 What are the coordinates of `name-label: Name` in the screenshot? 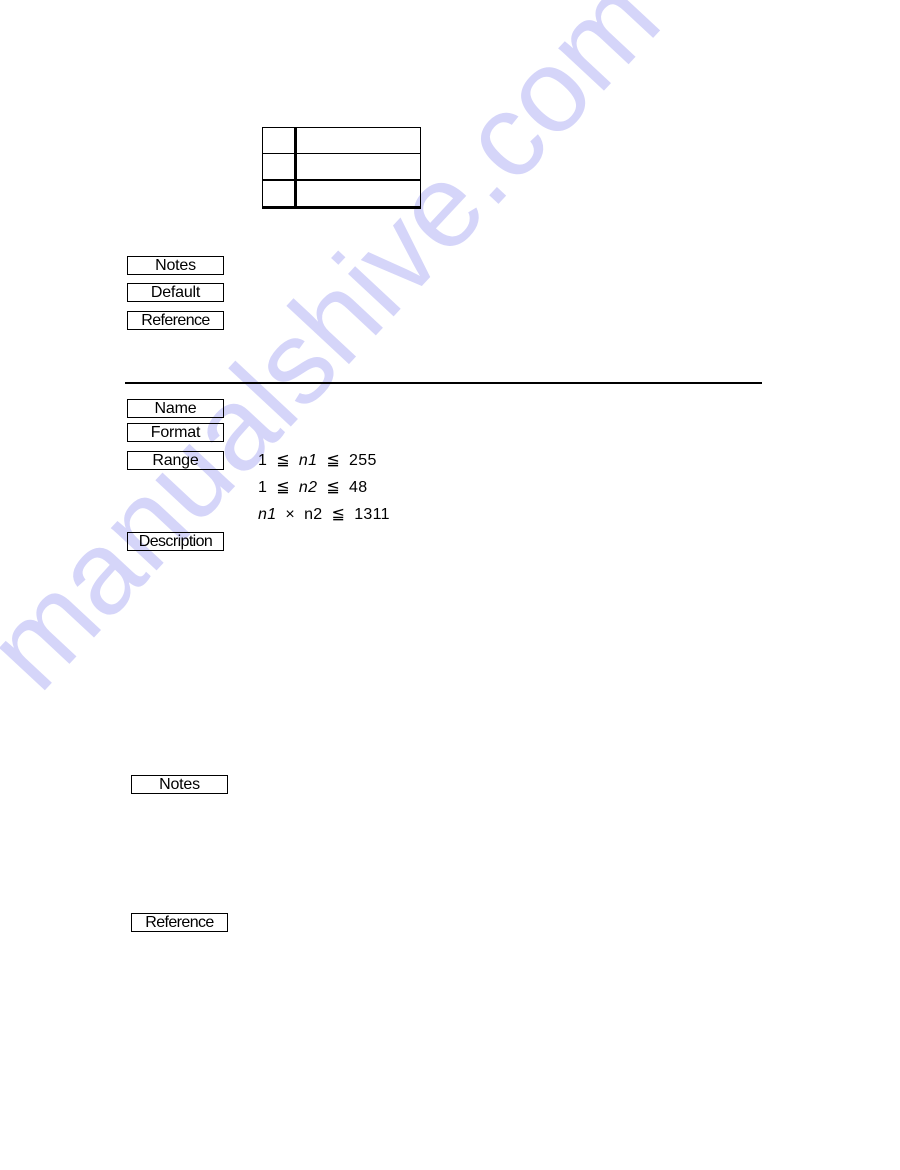 It's located at (175, 408).